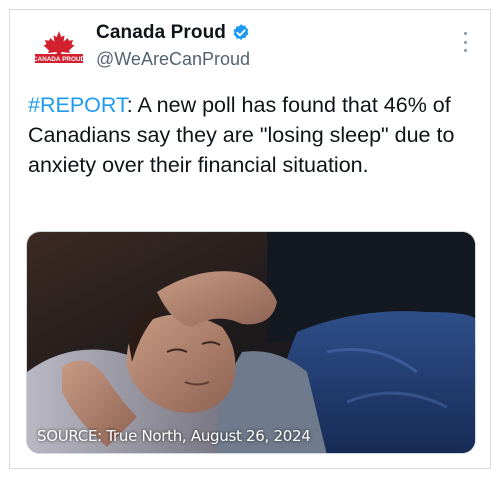 Image resolution: width=500 pixels, height=478 pixels. I want to click on author-name-row: Canada Proud, so click(173, 33).